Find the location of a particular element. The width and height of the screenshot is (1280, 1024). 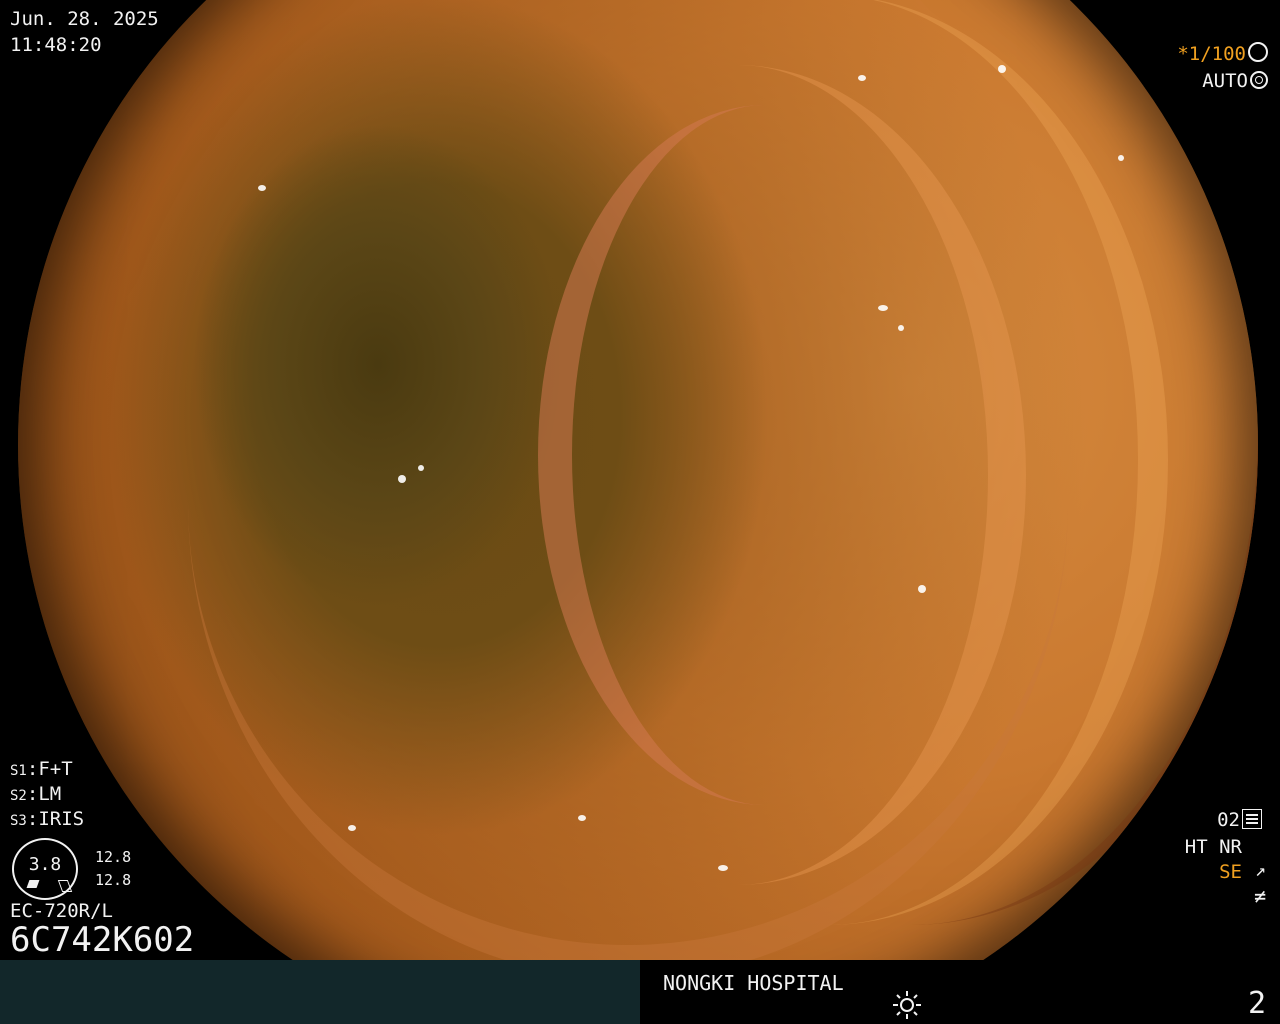

settings-list-icon is located at coordinates (1252, 819).